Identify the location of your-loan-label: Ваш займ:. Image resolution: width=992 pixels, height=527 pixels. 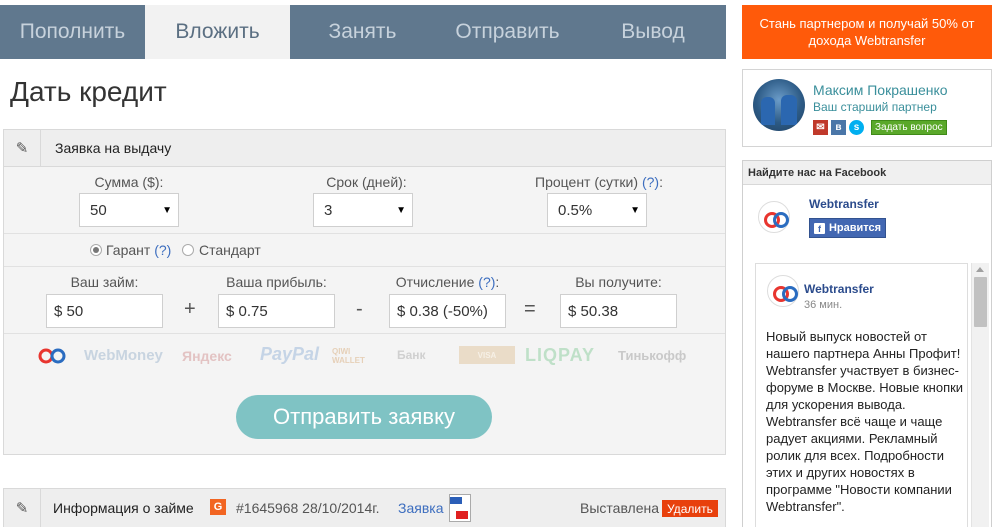
(104, 282).